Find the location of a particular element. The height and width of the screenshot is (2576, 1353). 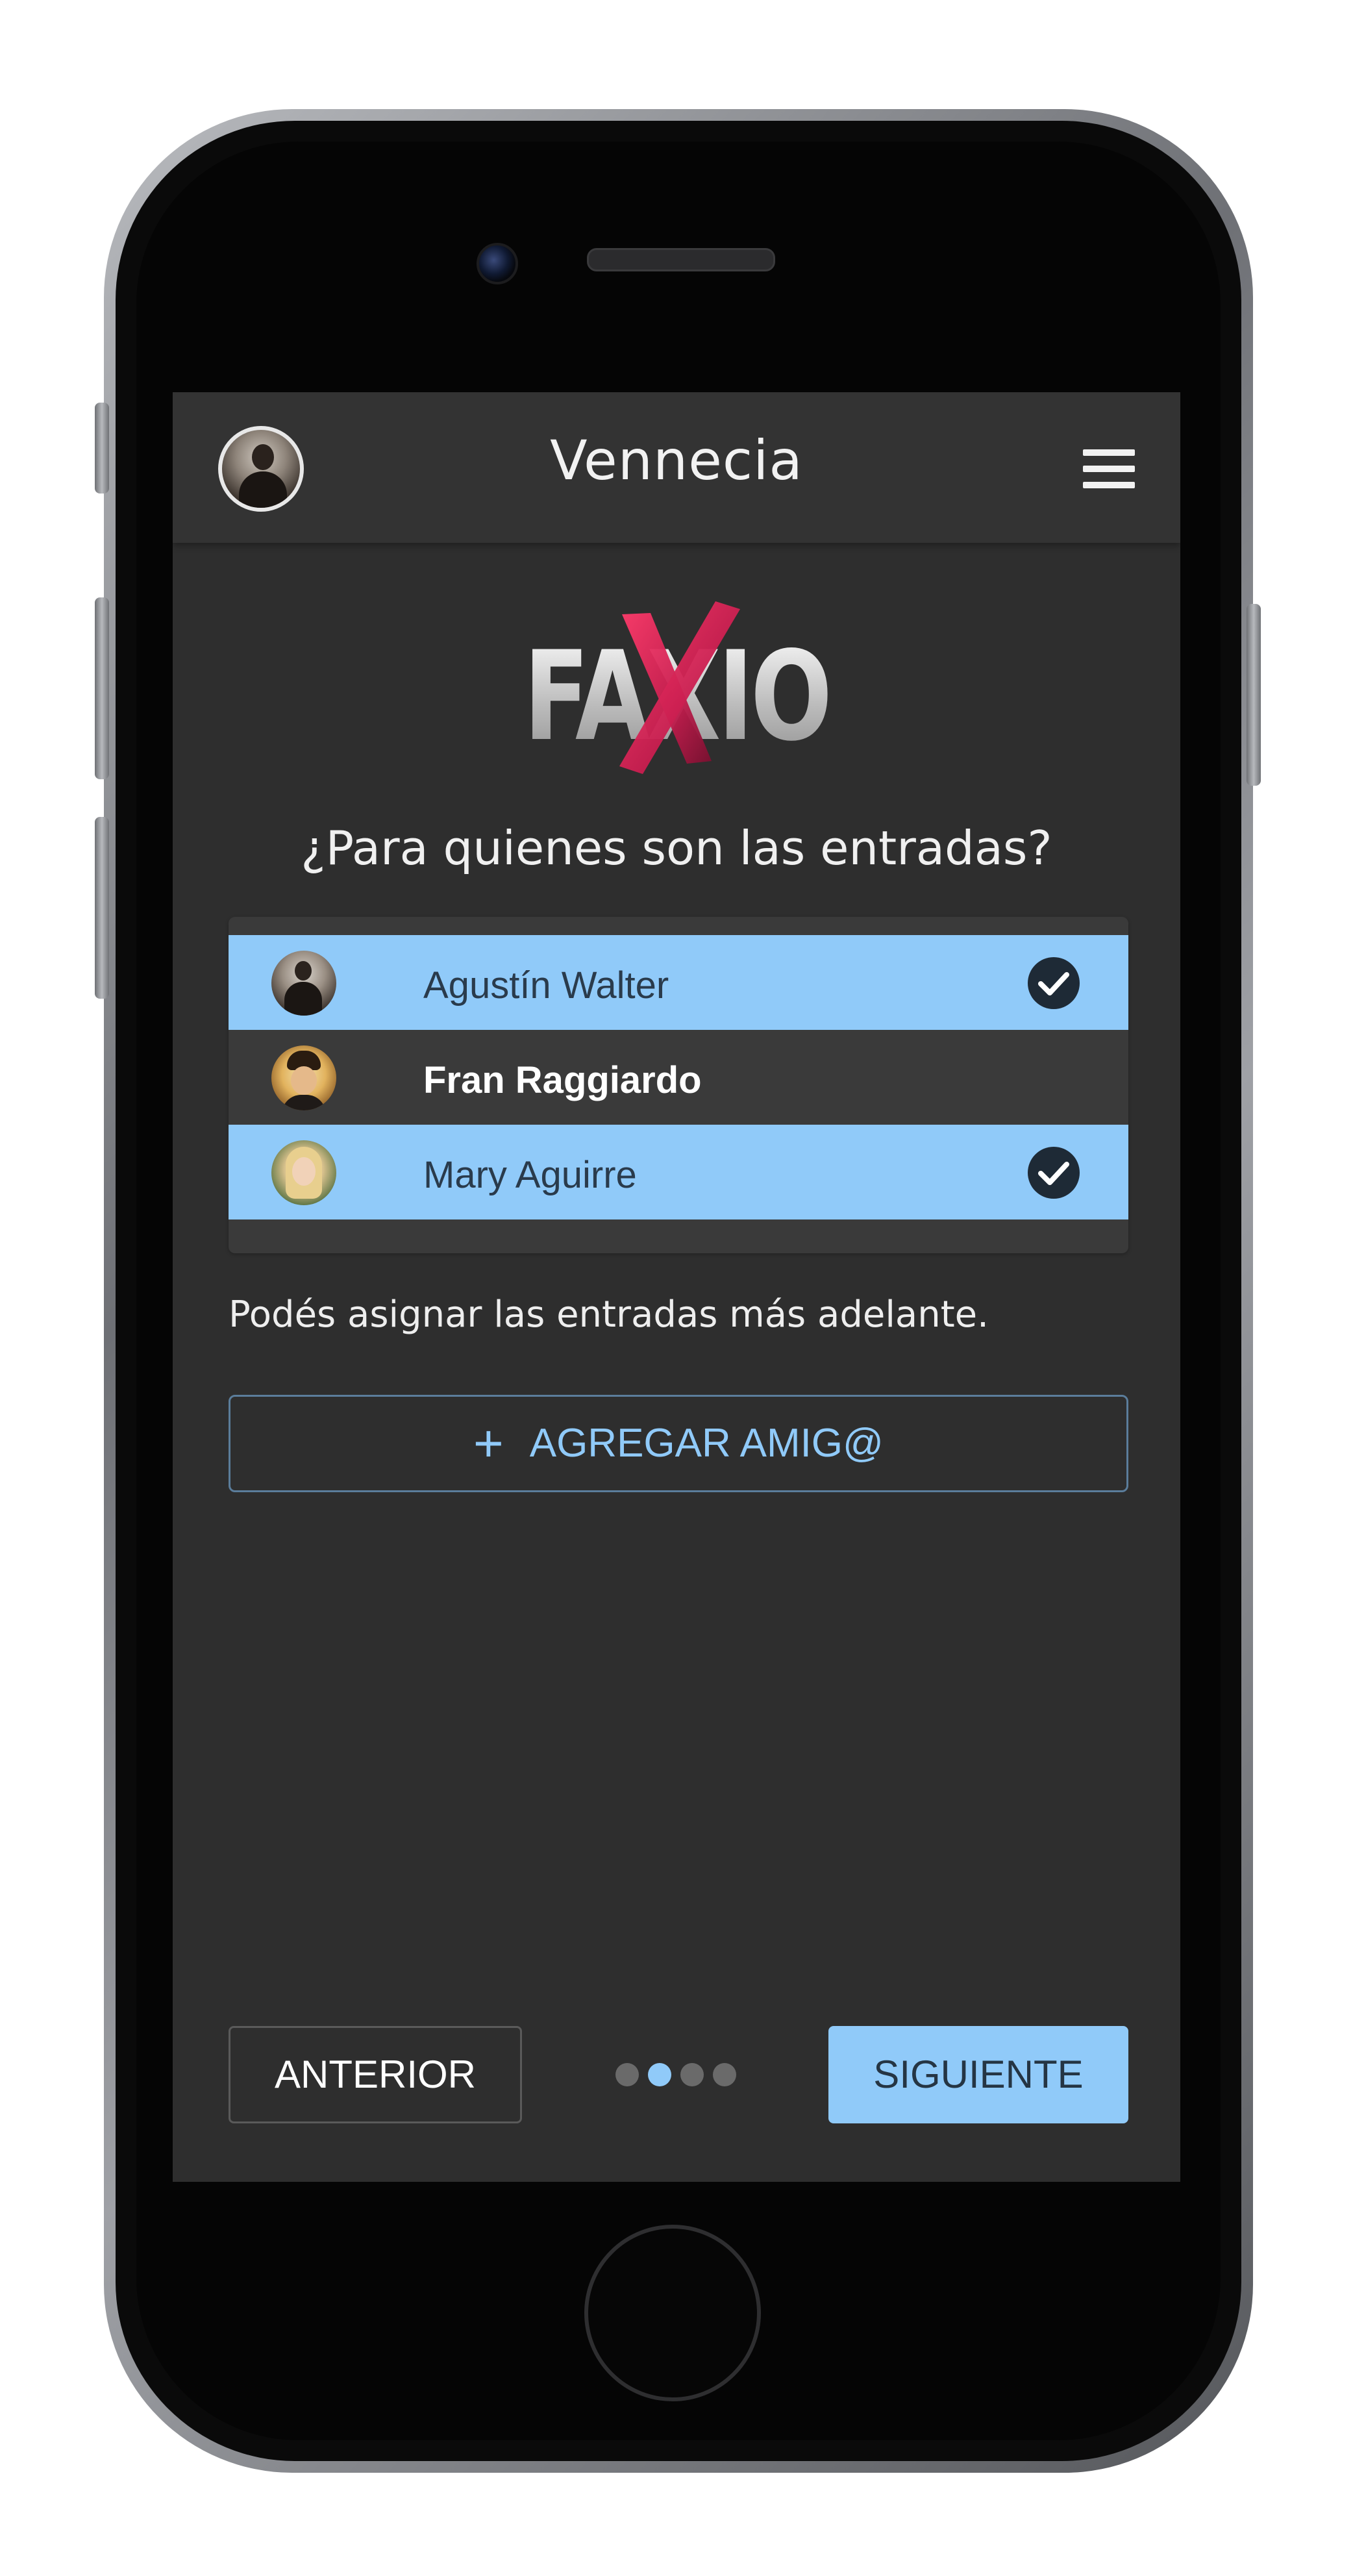

add-friend-button: + AGREGAR AMIG@ is located at coordinates (678, 1443).